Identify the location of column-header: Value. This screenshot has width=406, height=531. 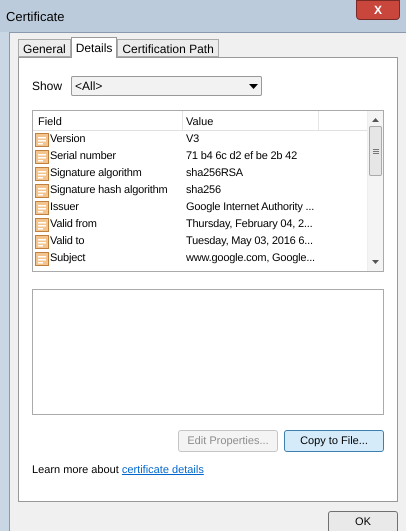
(251, 120).